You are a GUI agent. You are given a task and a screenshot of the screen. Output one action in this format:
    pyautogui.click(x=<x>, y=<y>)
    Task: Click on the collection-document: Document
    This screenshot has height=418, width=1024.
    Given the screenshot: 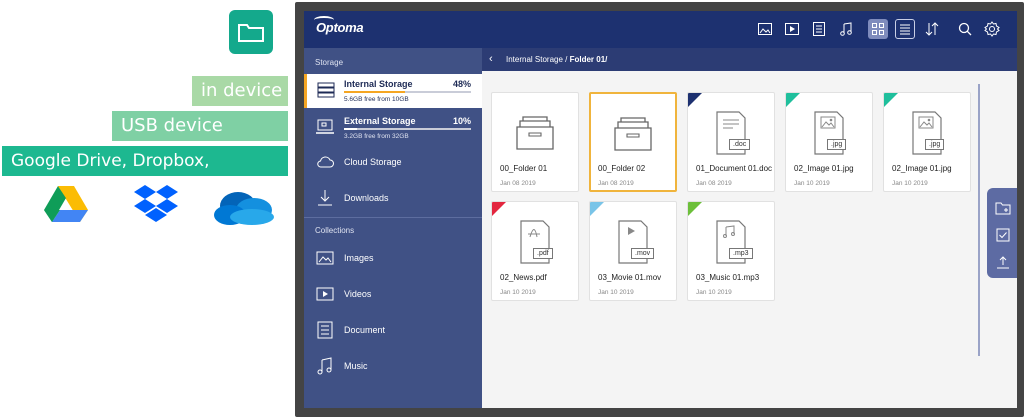 What is the action you would take?
    pyautogui.click(x=393, y=330)
    